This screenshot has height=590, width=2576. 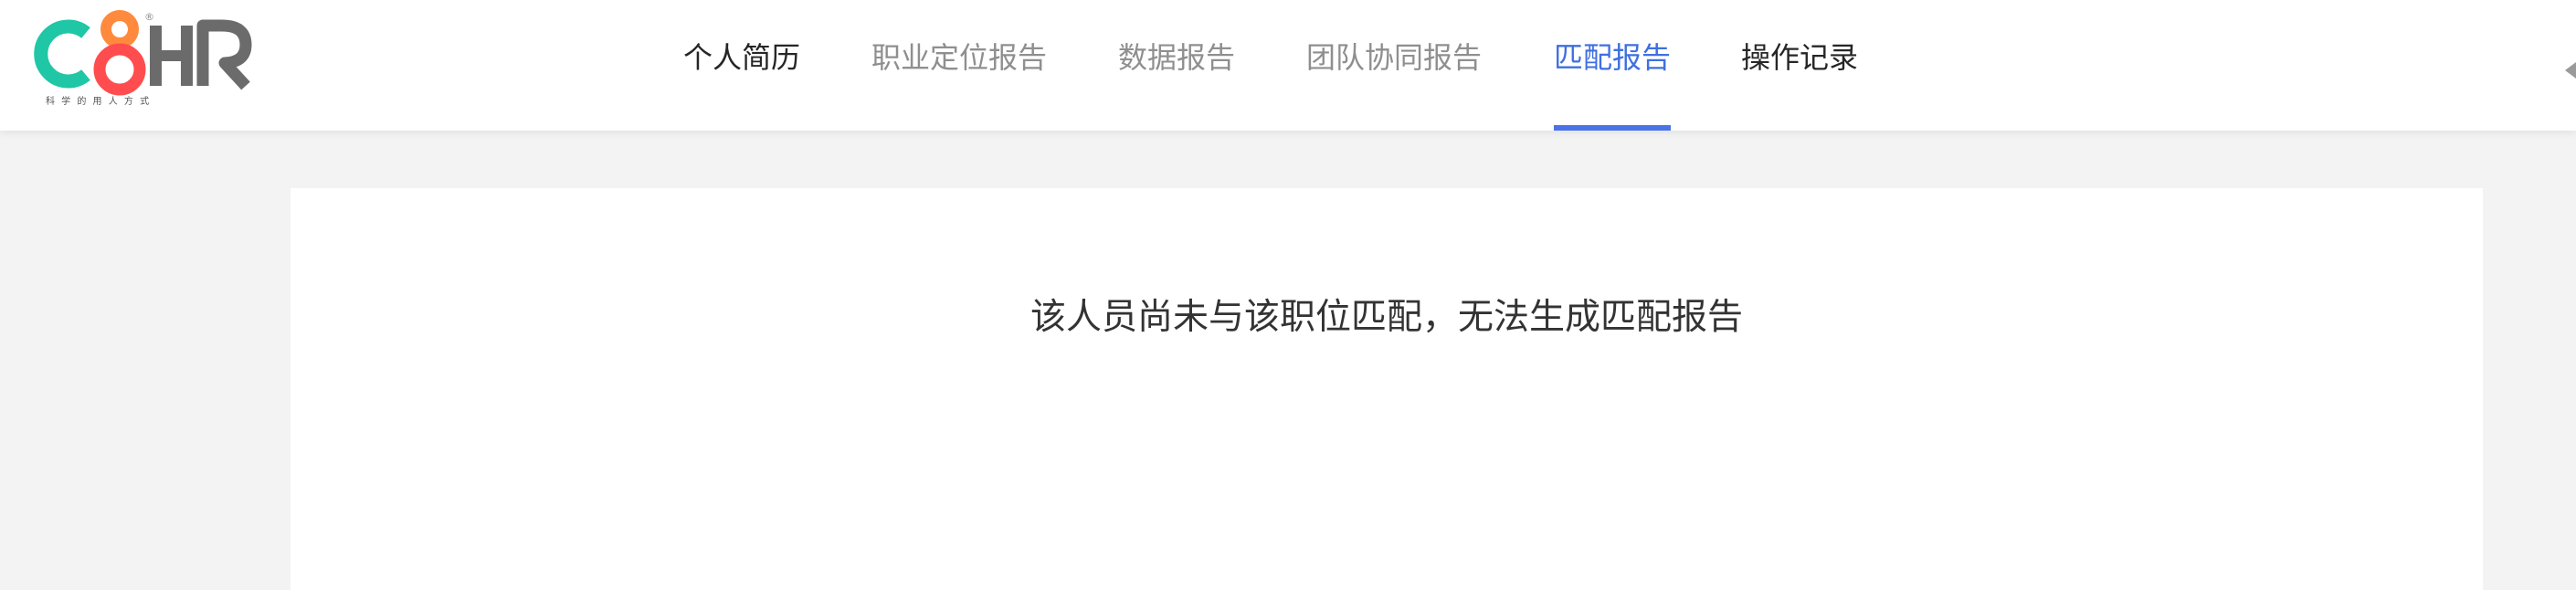 What do you see at coordinates (959, 66) in the screenshot?
I see `tab-career-positioning-report: 职业定位报告` at bounding box center [959, 66].